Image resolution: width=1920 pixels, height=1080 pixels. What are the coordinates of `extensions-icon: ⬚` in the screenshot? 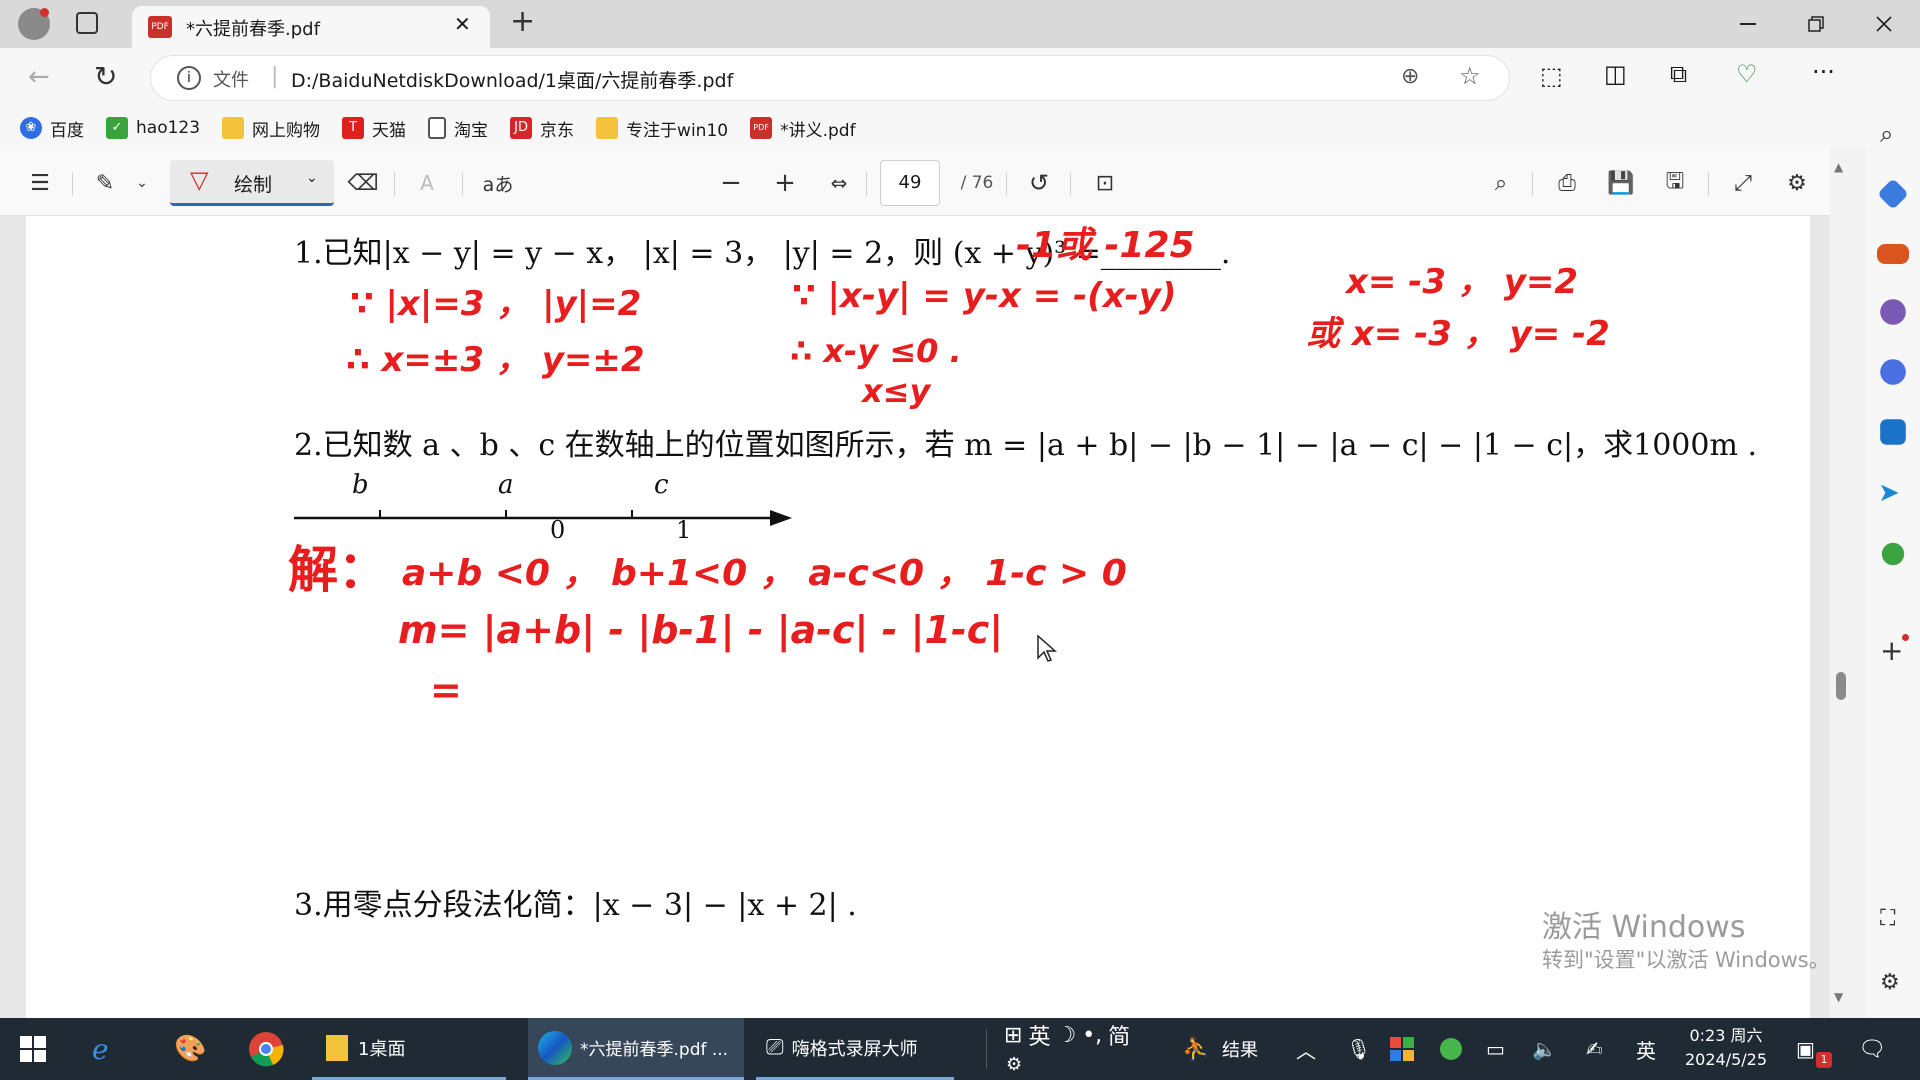 It's located at (1551, 76).